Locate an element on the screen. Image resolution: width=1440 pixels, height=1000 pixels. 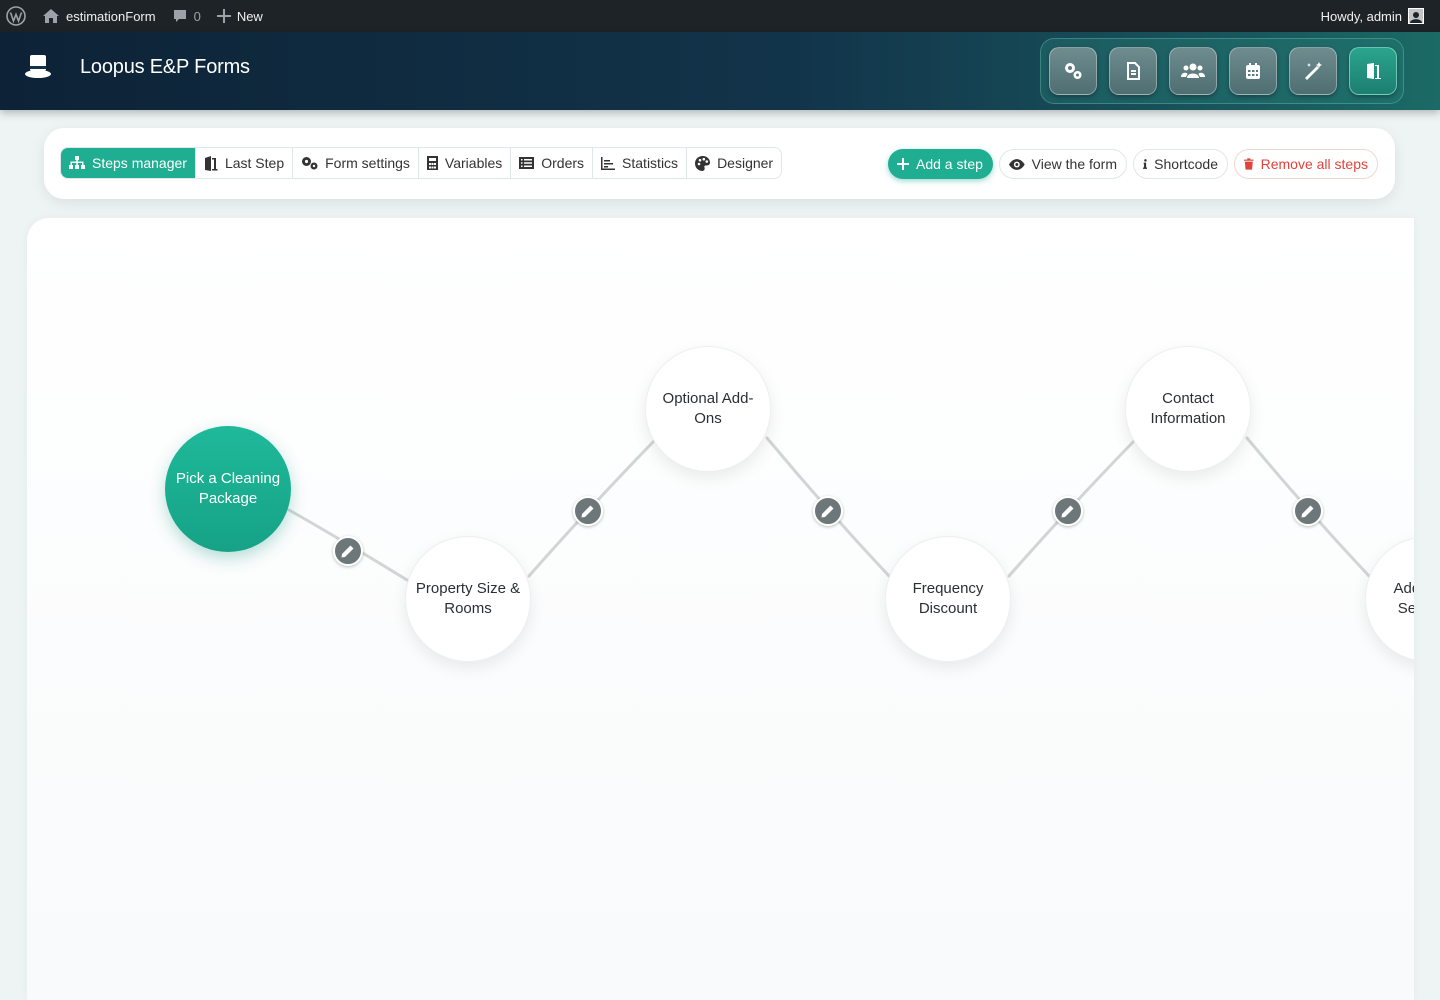
step-label: Optional Add-Ons is located at coordinates (708, 408).